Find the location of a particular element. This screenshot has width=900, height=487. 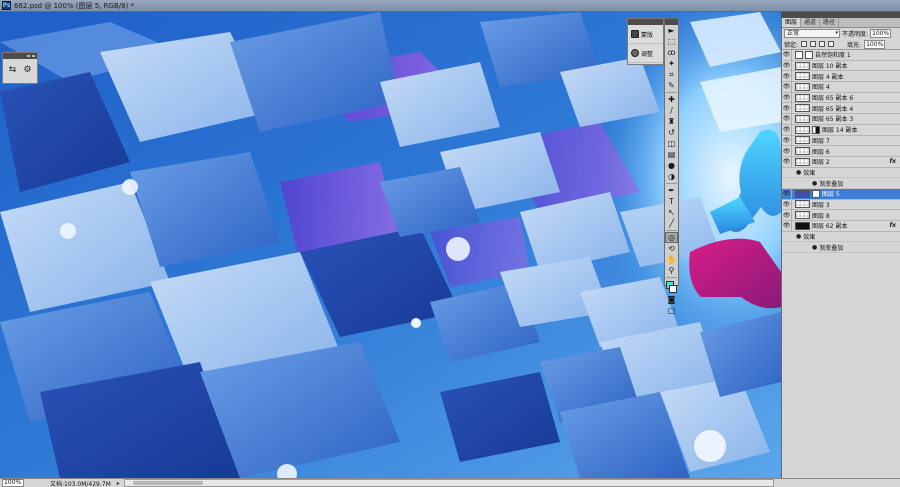

pen-tool-icon: ✒ is located at coordinates (671, 190).